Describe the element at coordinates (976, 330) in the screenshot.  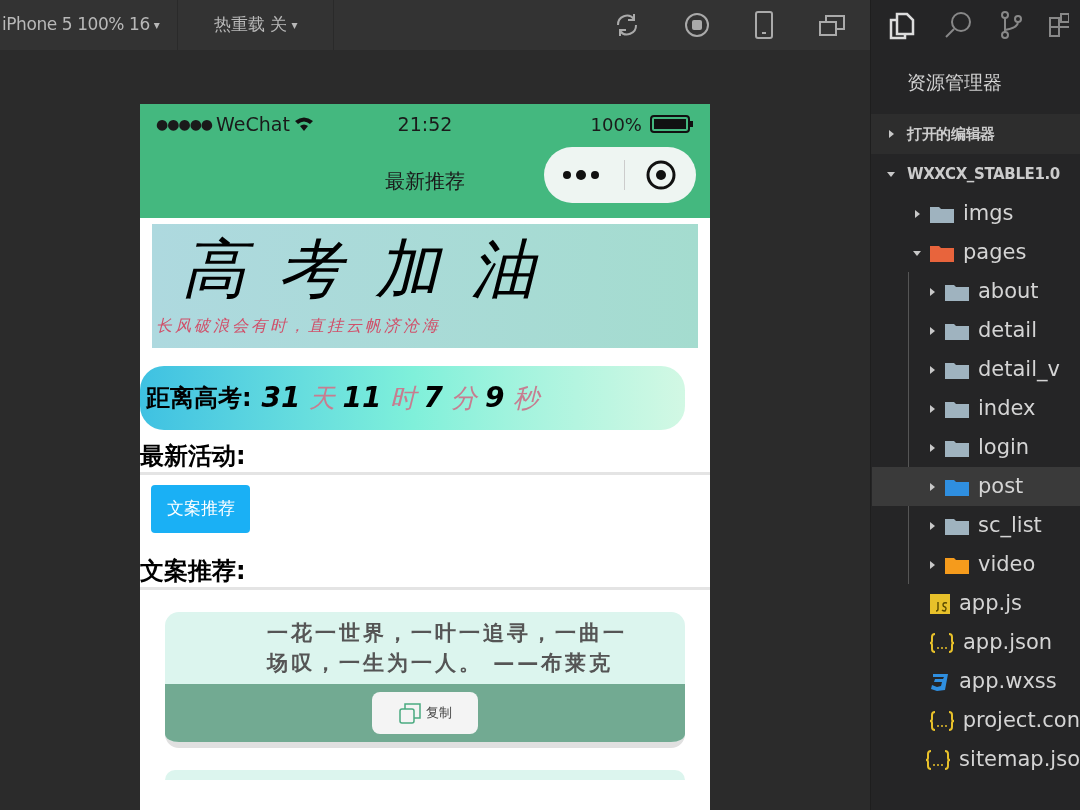
I see `tree-item-row: detail` at that location.